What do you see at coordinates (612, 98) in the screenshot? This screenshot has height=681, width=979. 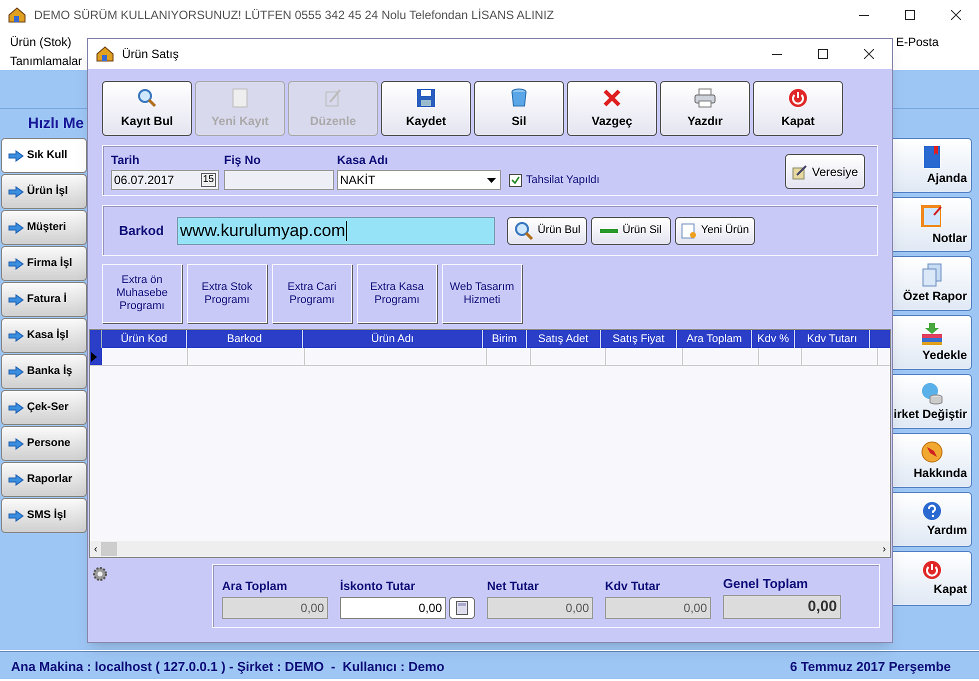 I see `cross-icon` at bounding box center [612, 98].